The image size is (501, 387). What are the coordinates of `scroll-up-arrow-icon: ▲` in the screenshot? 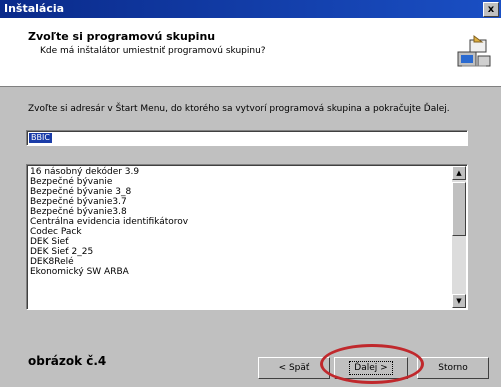 It's located at (459, 173).